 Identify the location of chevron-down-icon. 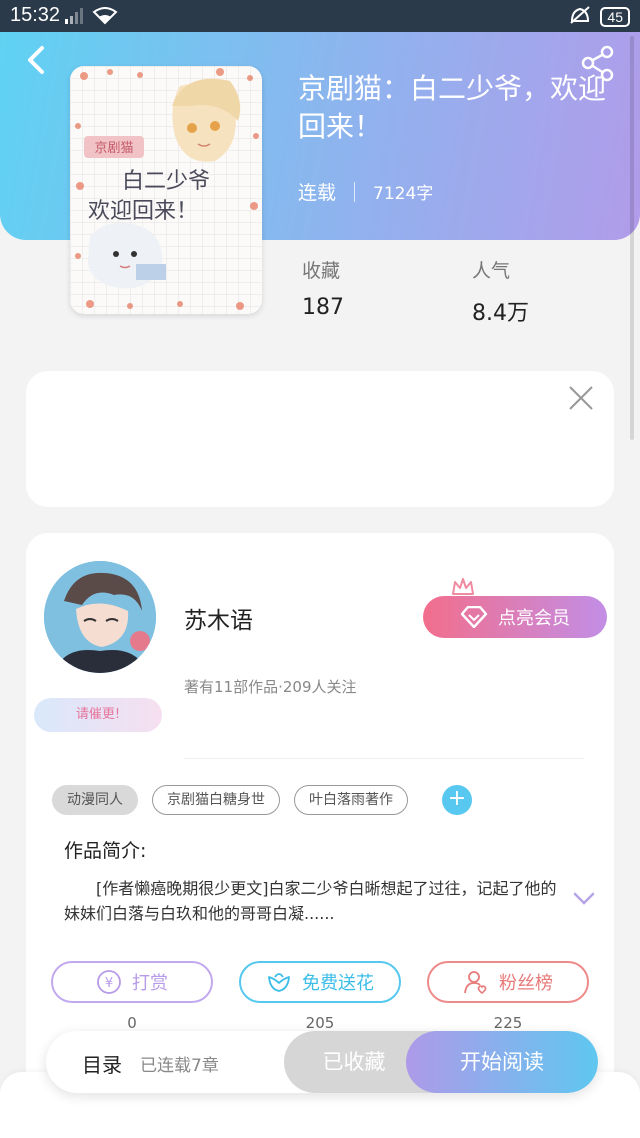
(584, 898).